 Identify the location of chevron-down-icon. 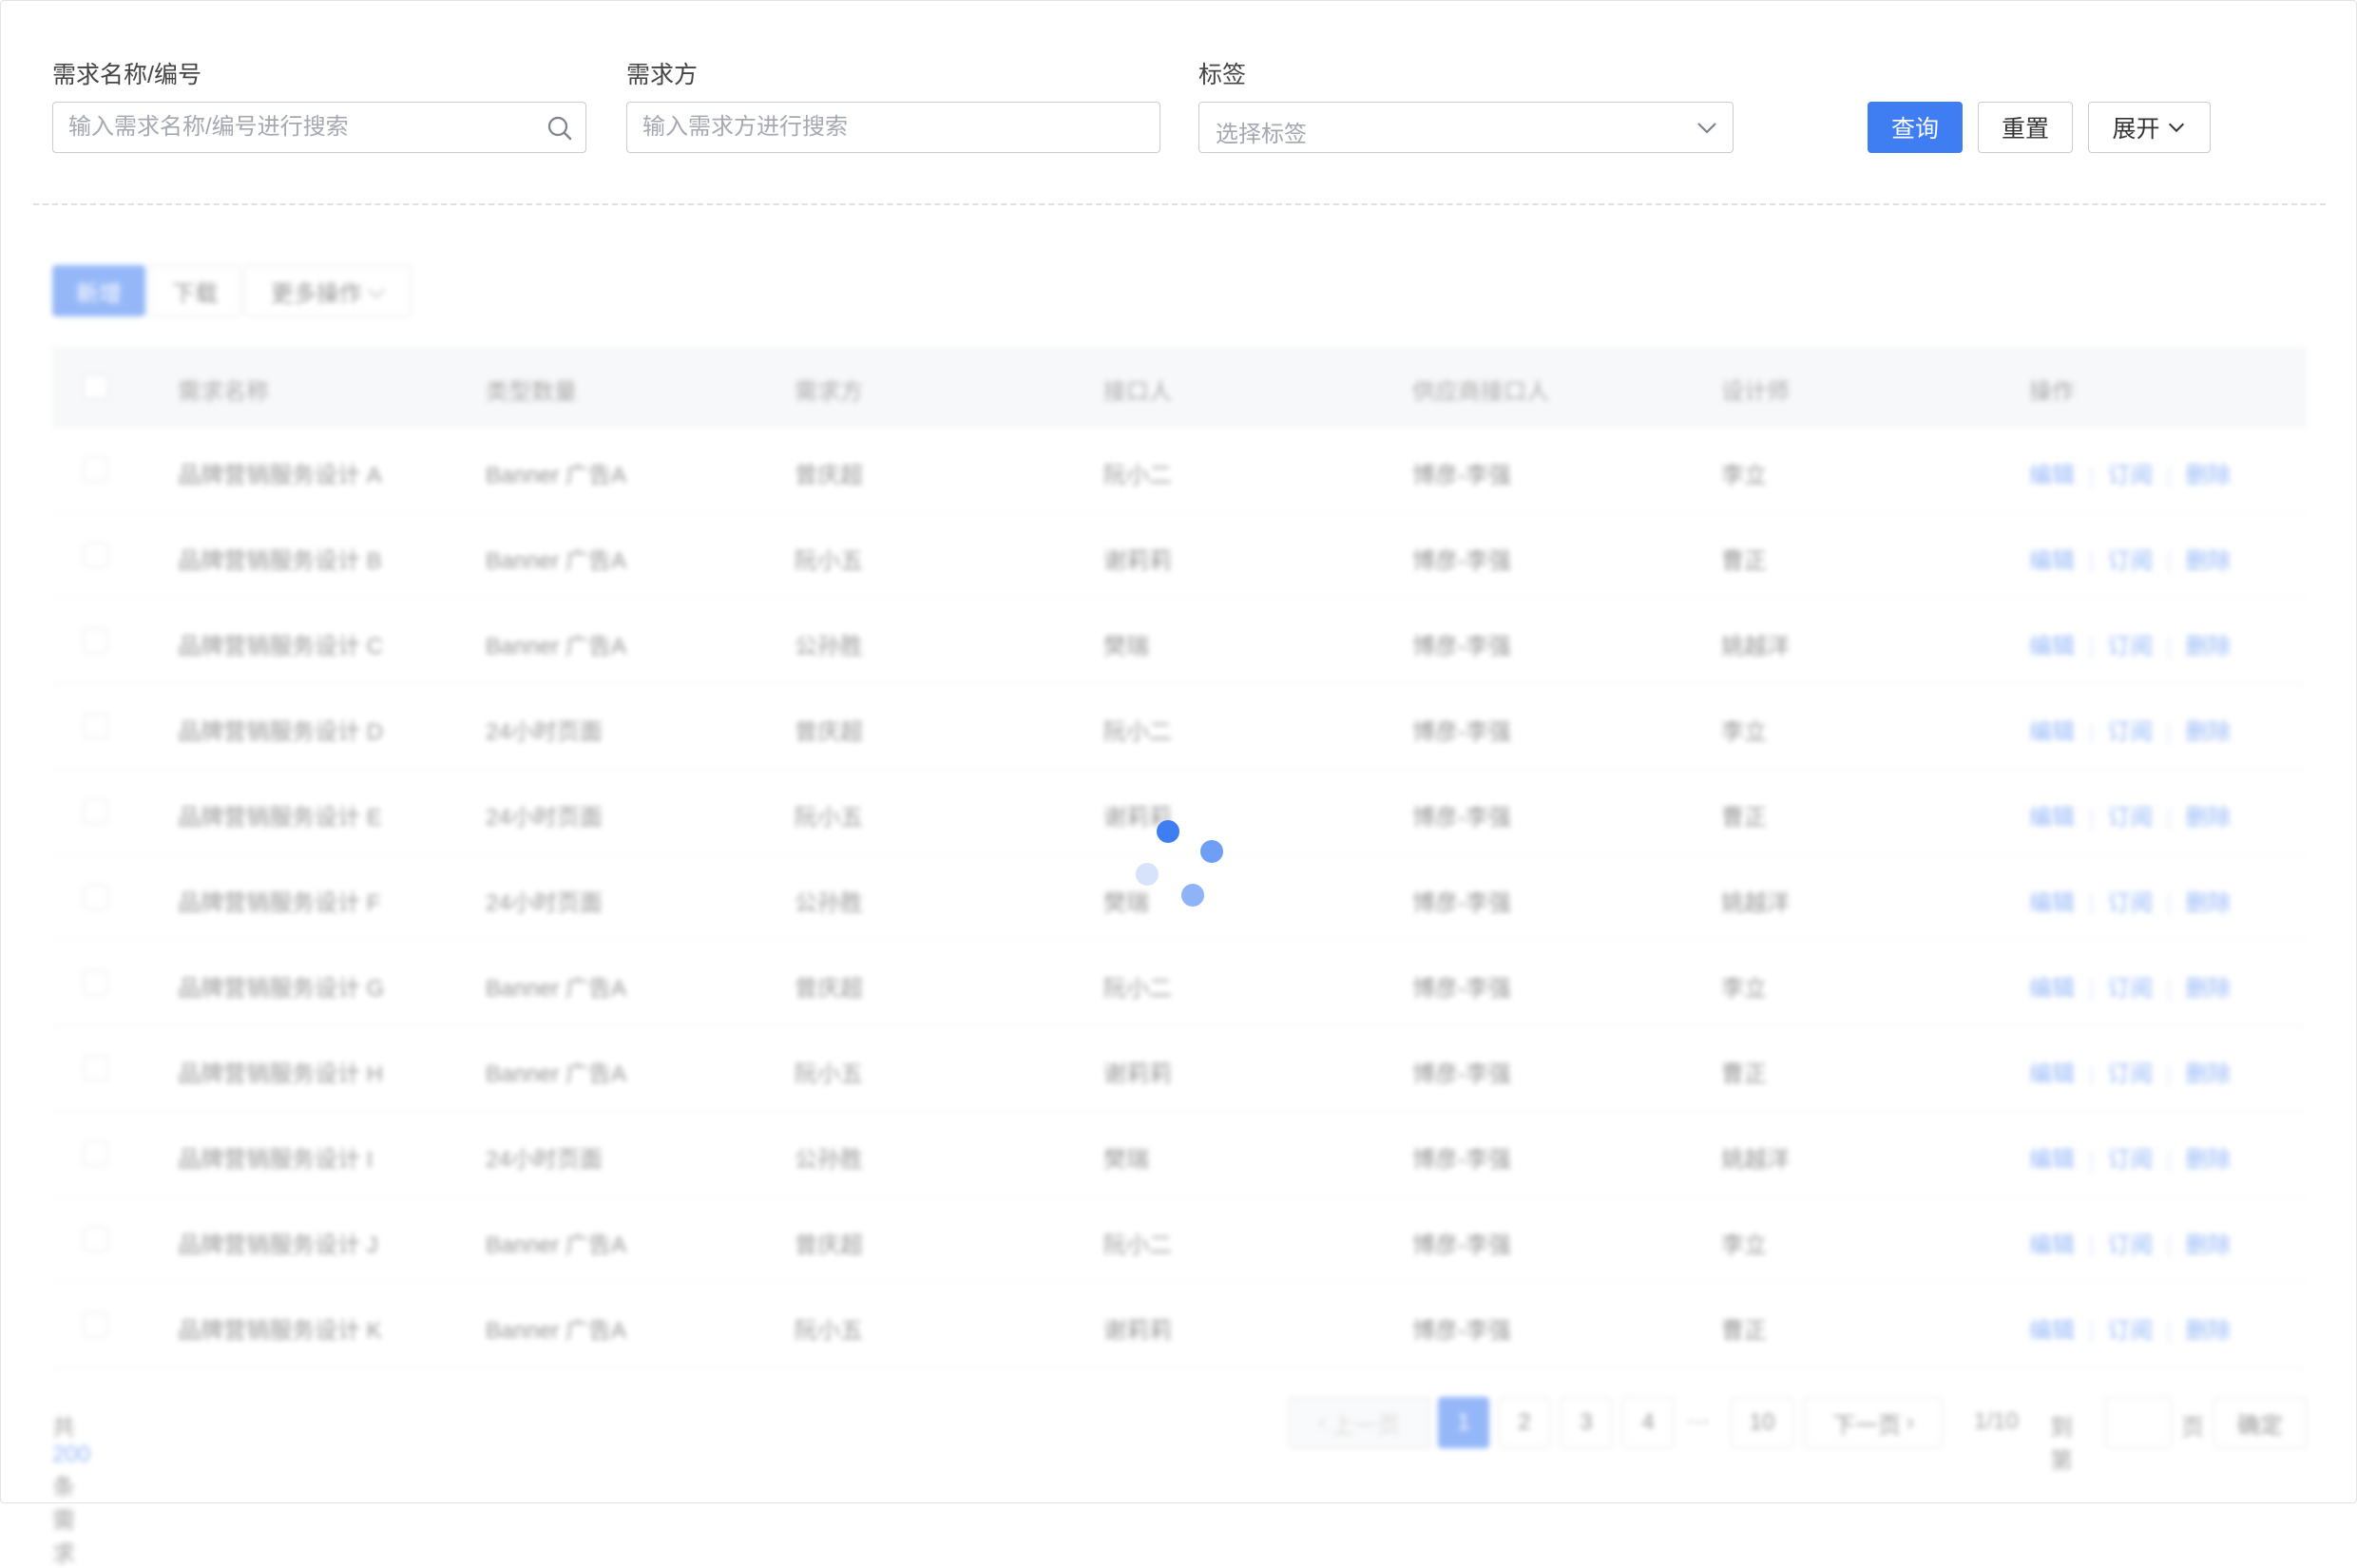
(2176, 128).